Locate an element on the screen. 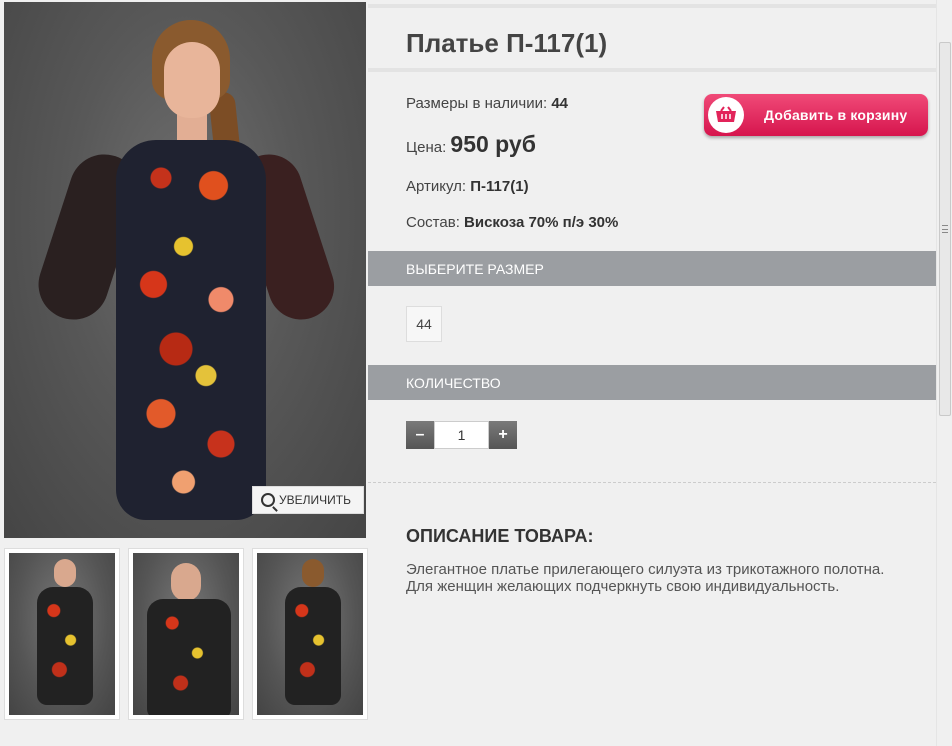 This screenshot has width=952, height=746. thumbnail-closeup is located at coordinates (186, 634).